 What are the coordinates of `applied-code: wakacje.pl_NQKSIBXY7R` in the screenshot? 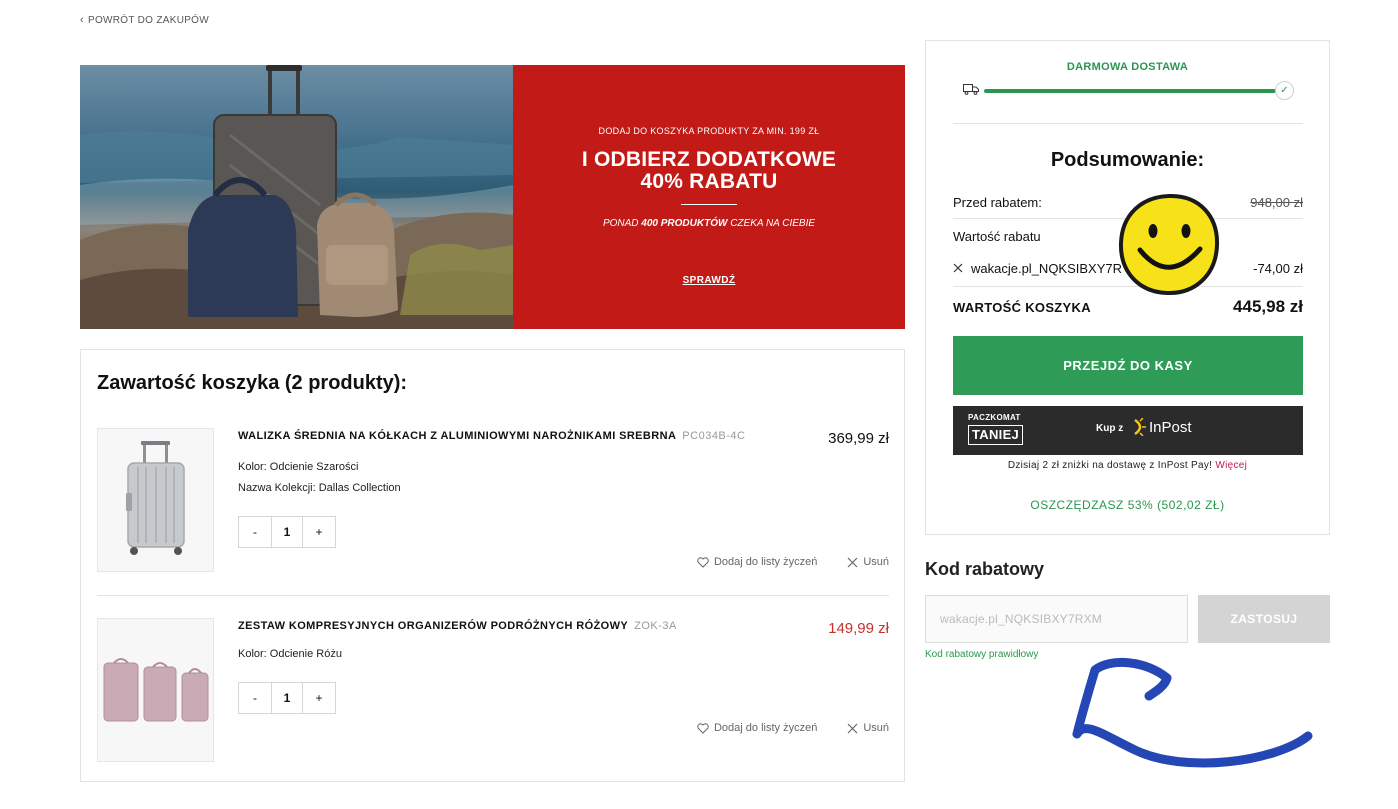 It's located at (1037, 268).